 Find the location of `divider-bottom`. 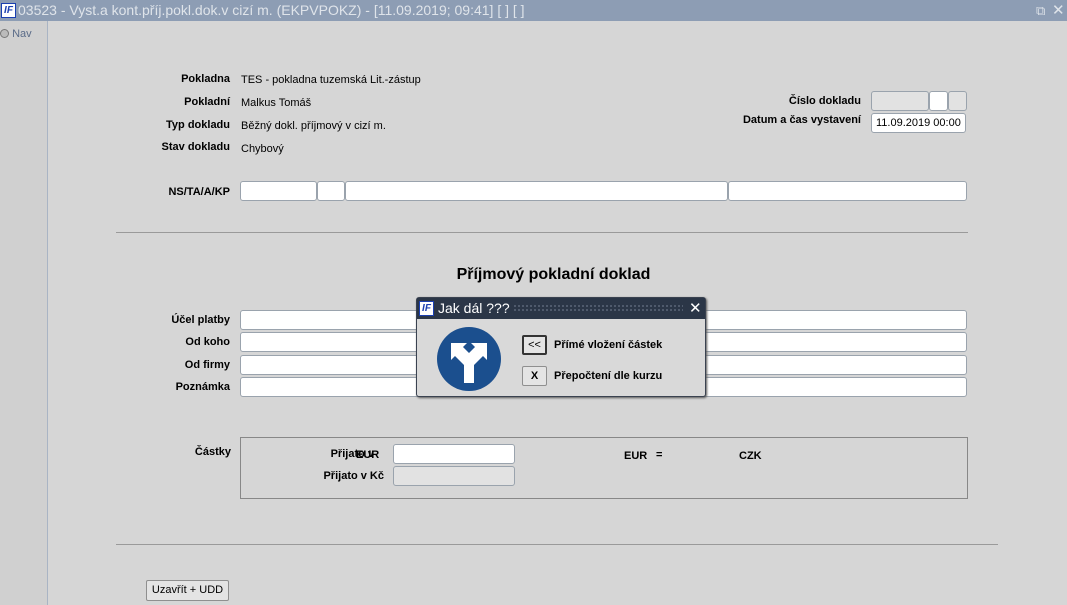

divider-bottom is located at coordinates (557, 544).